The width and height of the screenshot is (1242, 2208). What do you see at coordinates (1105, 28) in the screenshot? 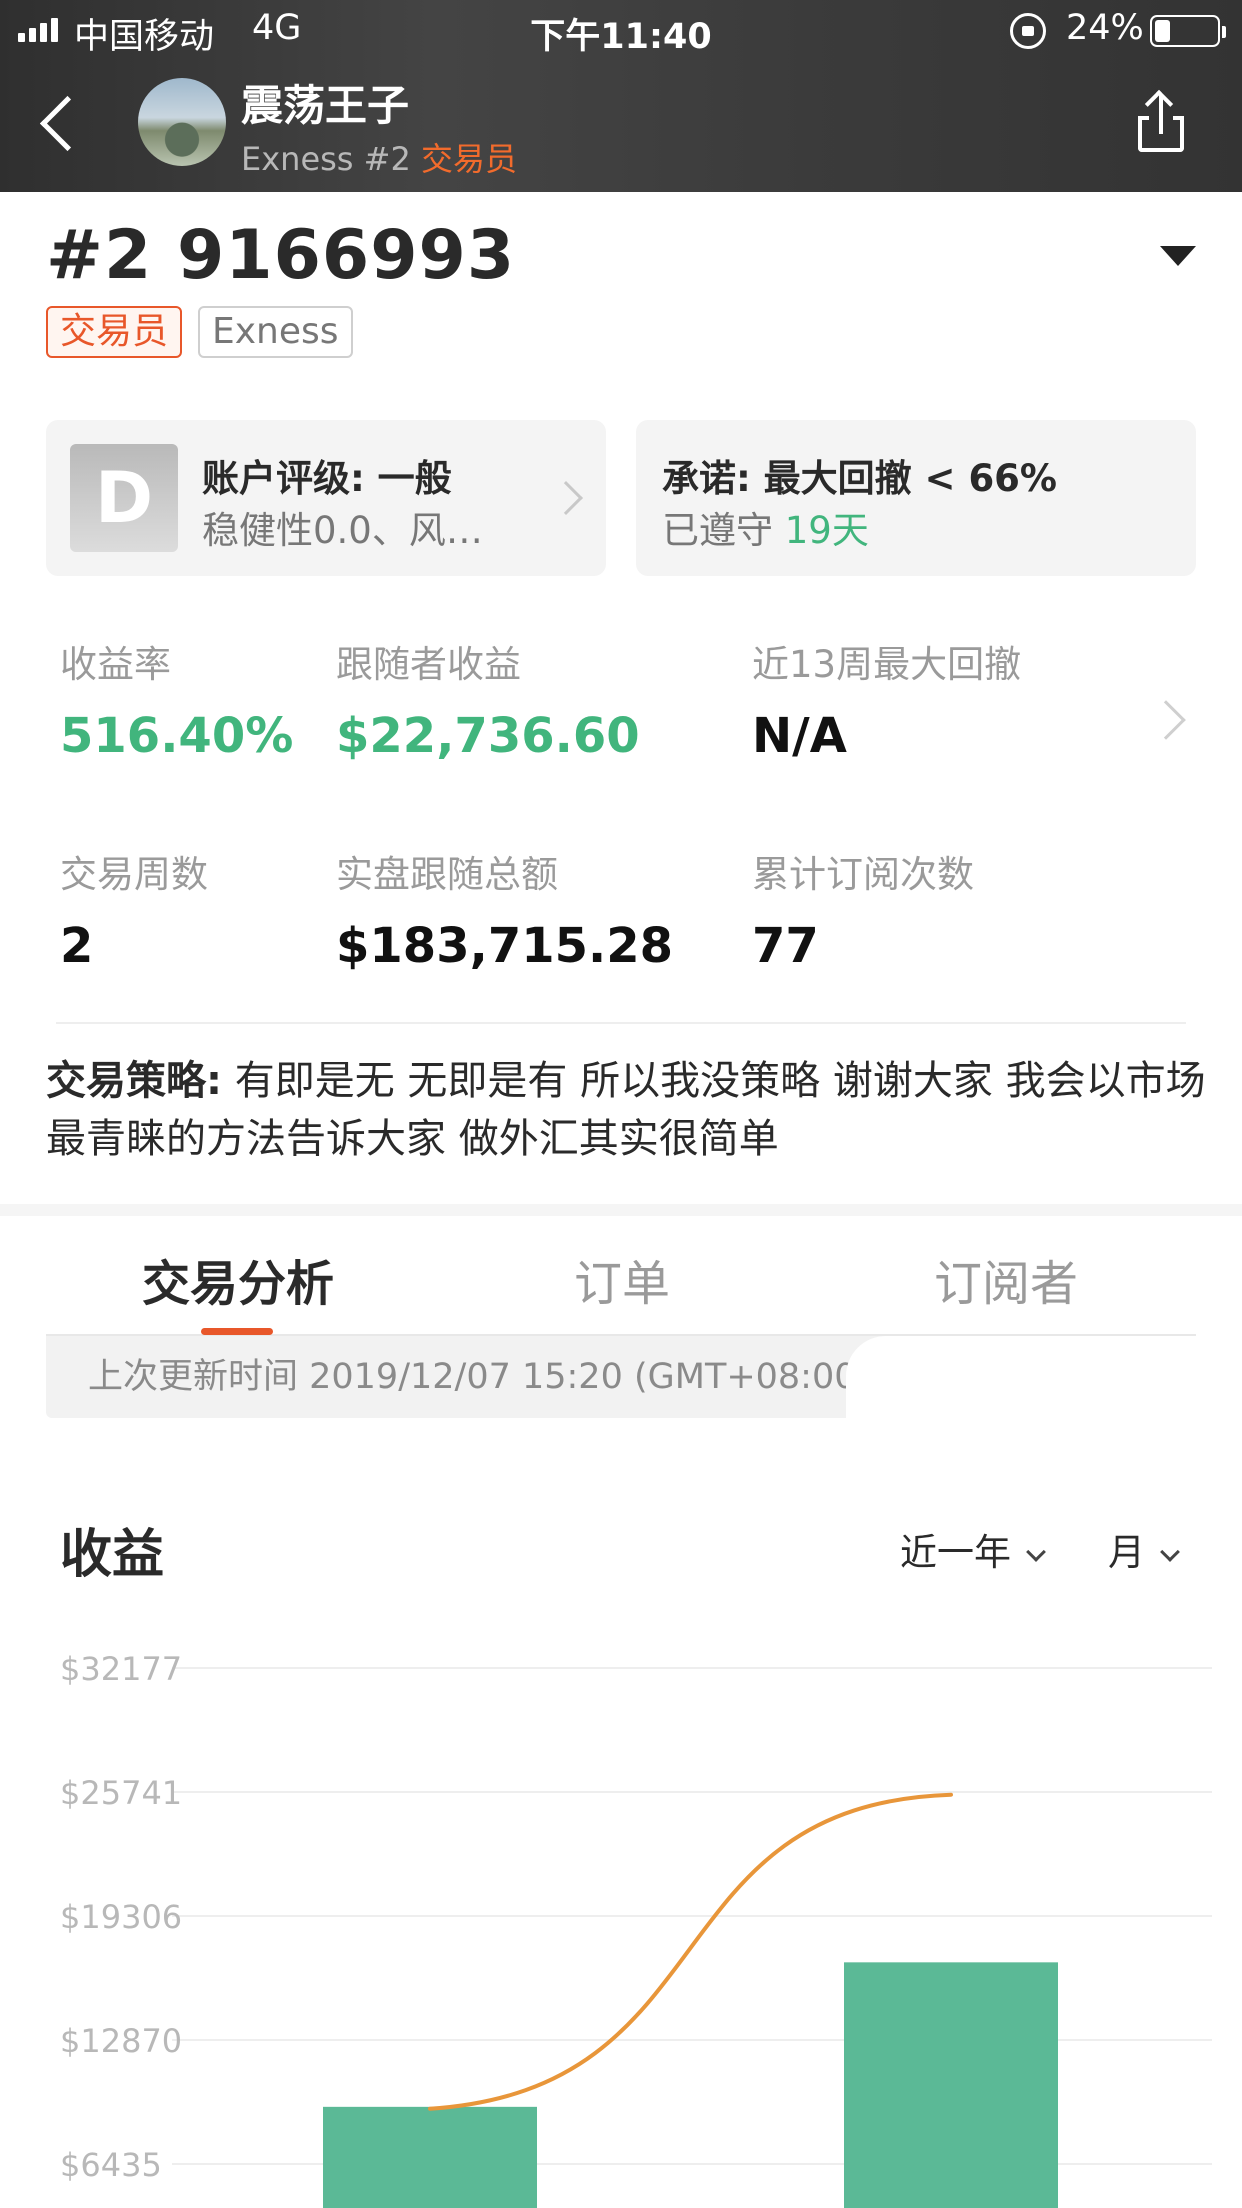
I see `battery-percent: 24%` at bounding box center [1105, 28].